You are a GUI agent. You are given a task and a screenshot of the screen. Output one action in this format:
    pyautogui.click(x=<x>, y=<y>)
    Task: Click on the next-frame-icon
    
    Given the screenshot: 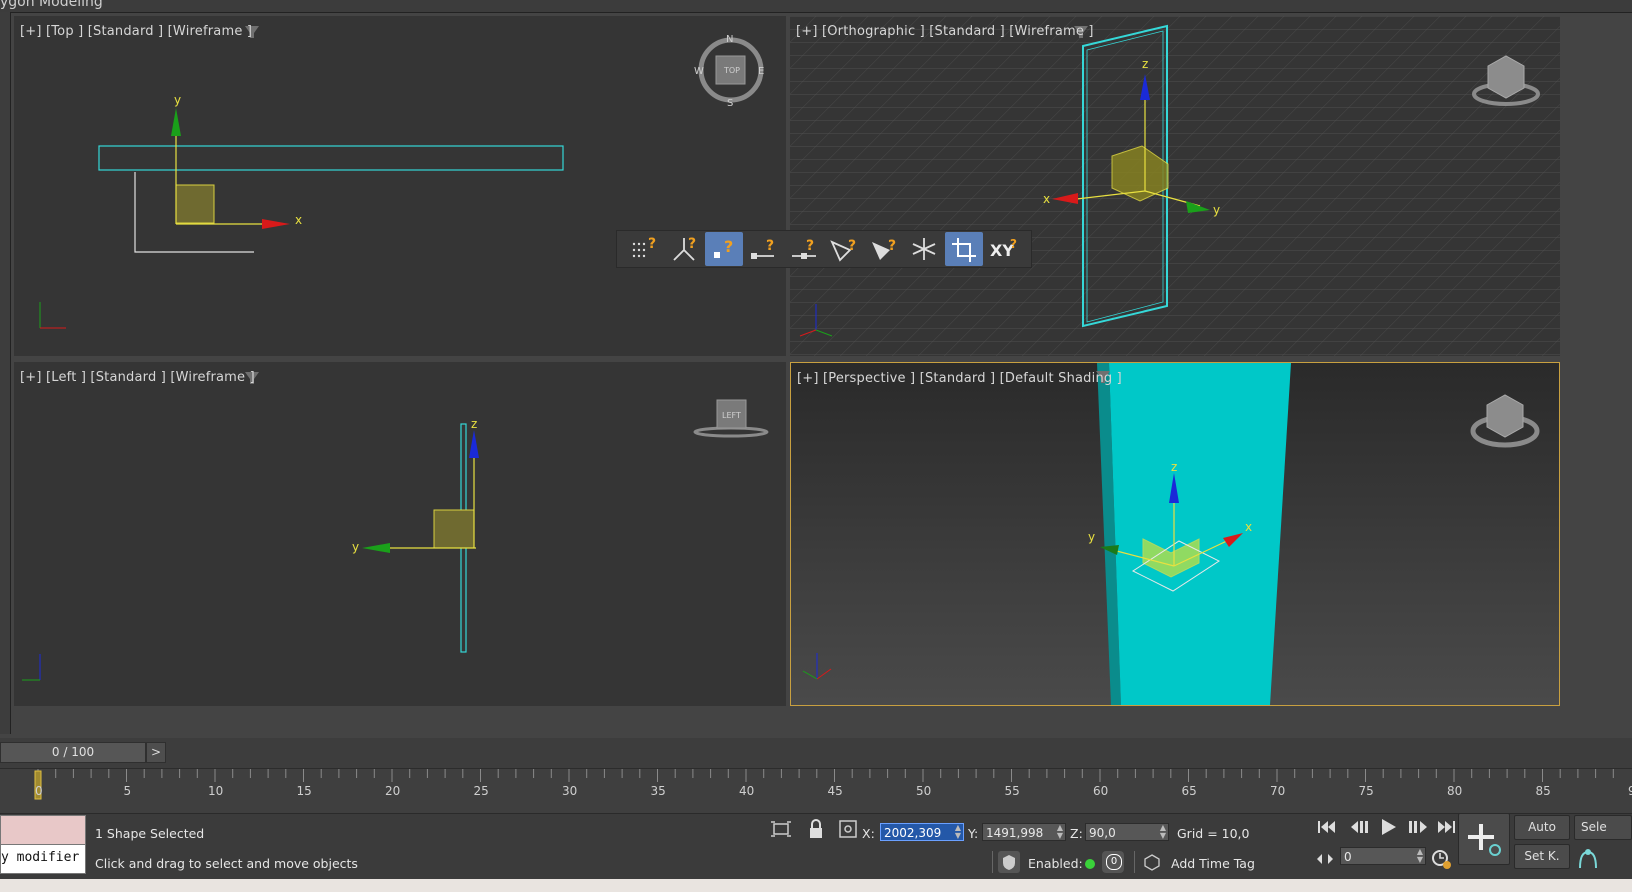 What is the action you would take?
    pyautogui.click(x=1418, y=827)
    